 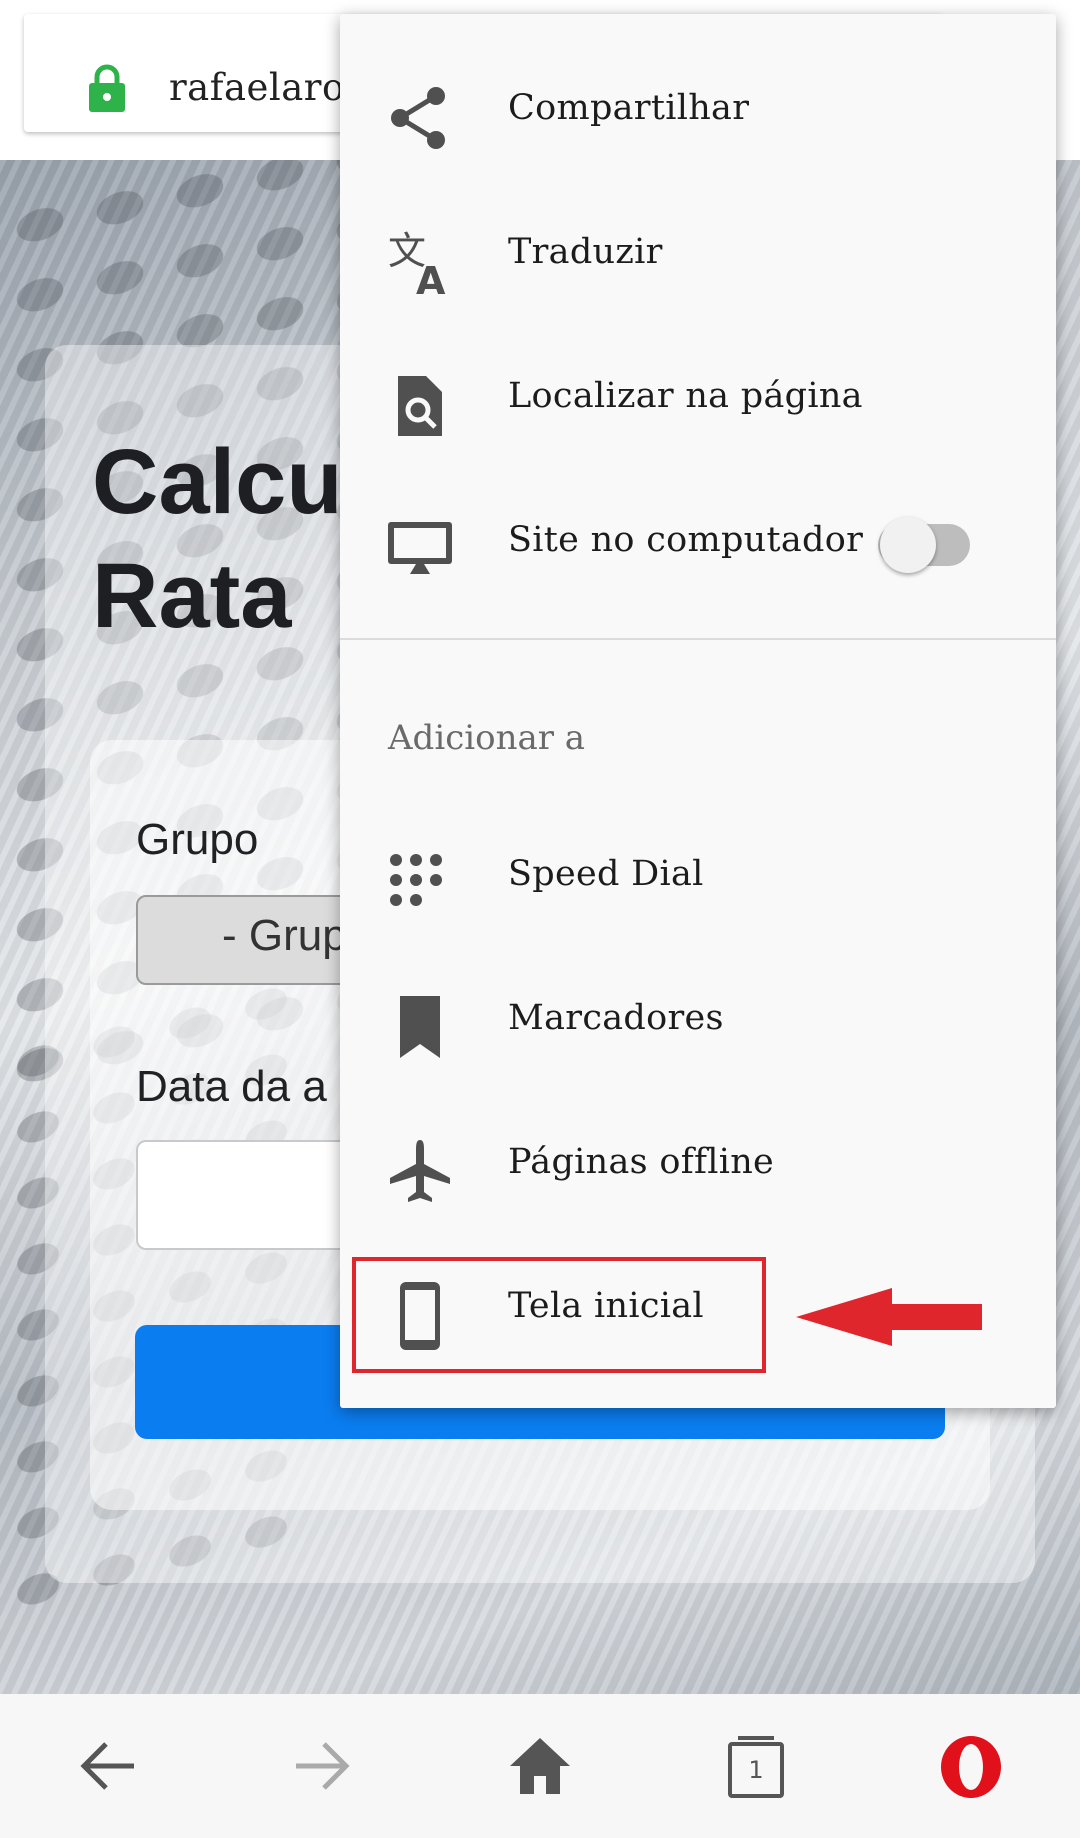 I want to click on opera-menu-icon, so click(x=971, y=1767).